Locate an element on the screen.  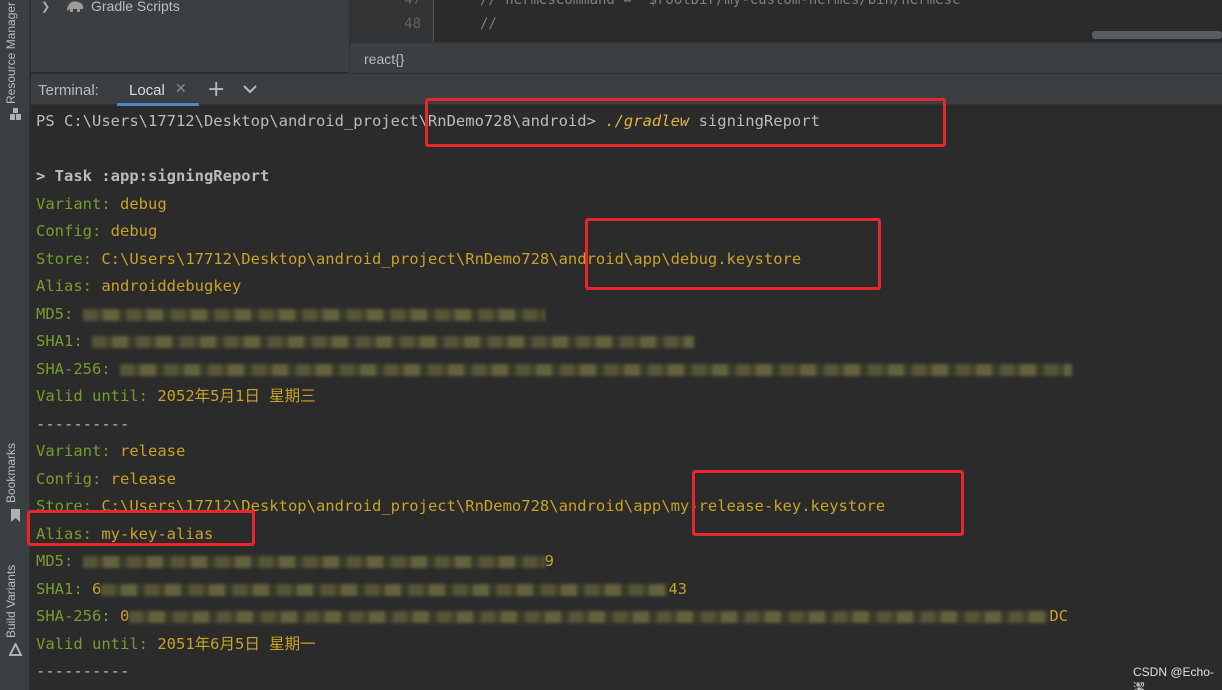
terminal-line: Alias: androiddebugkey is located at coordinates (139, 286).